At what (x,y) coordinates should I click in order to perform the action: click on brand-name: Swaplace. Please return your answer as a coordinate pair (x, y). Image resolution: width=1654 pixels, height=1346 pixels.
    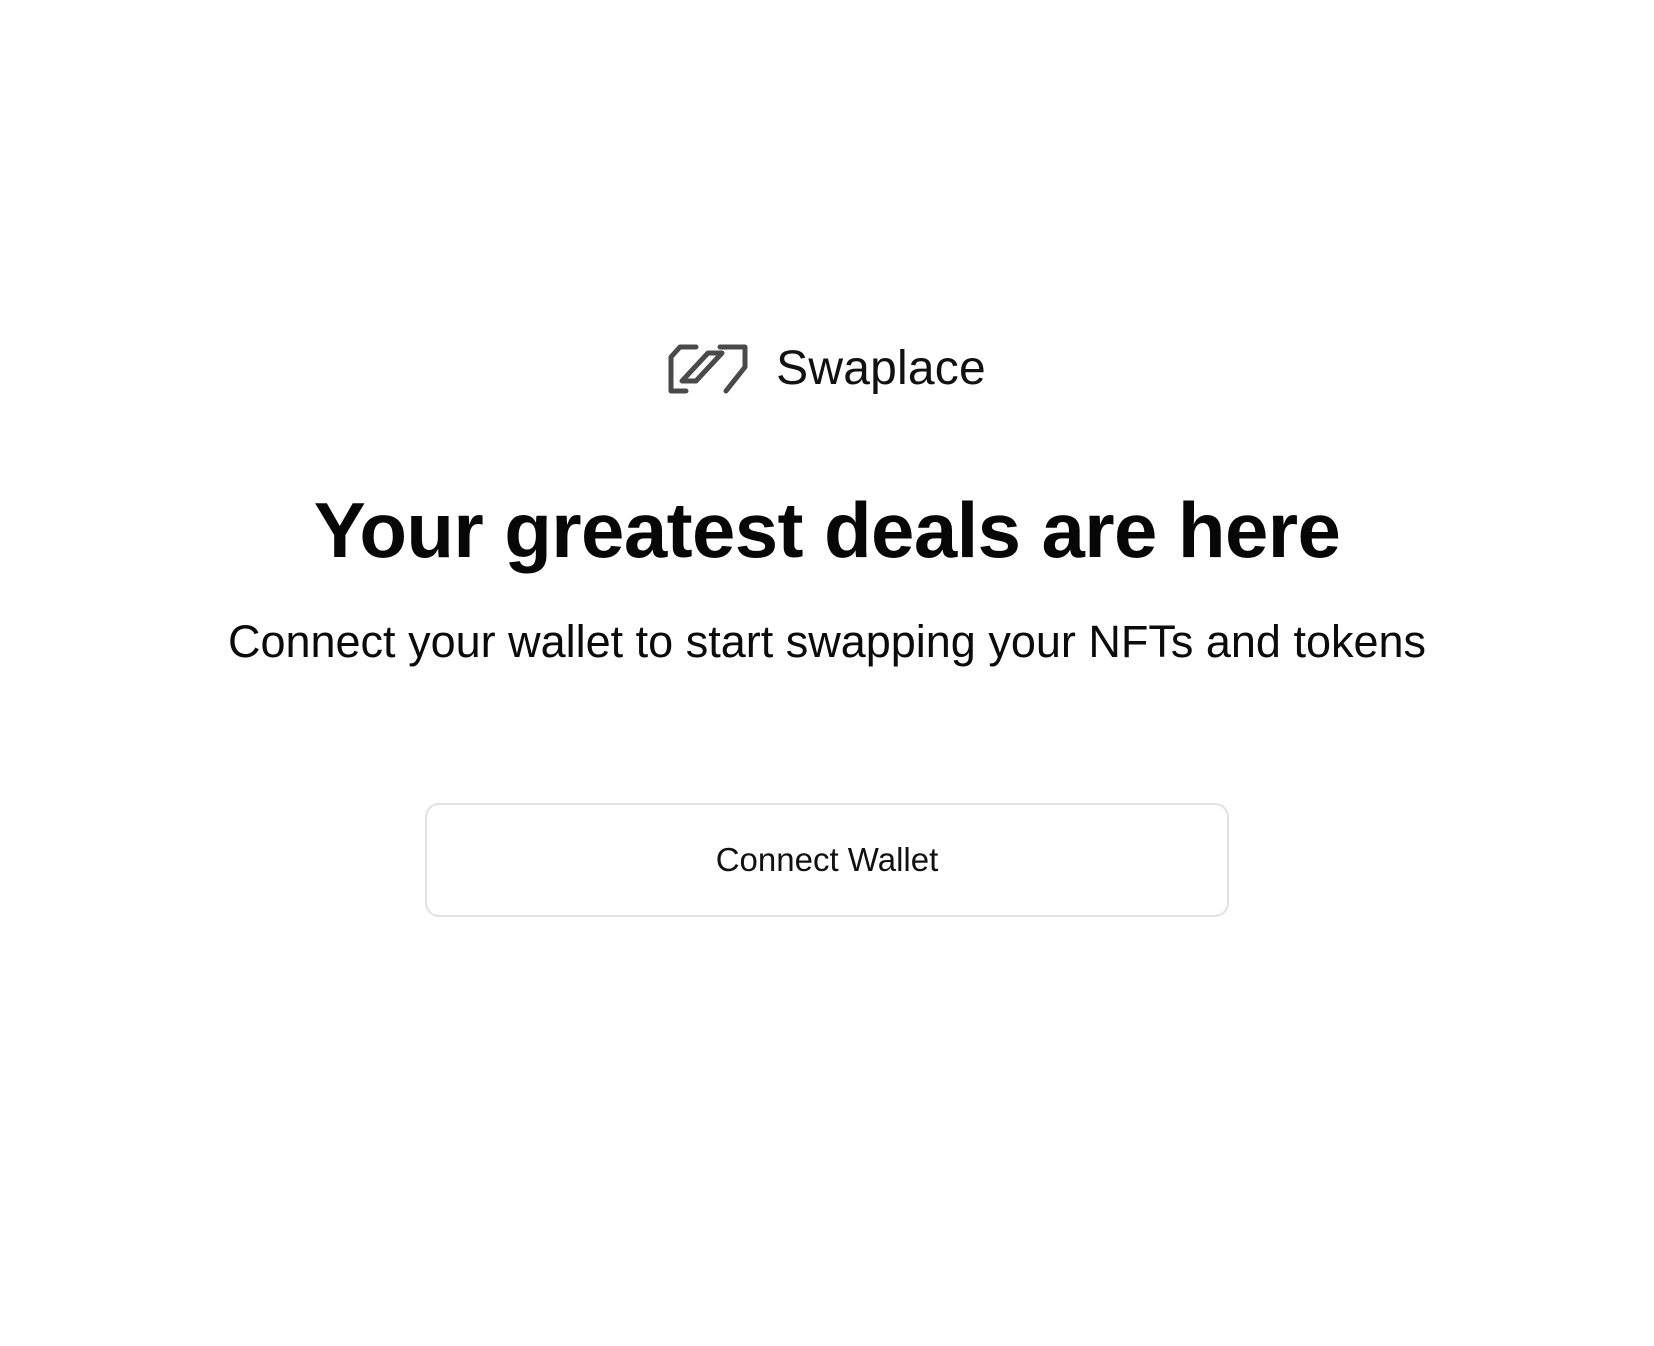
    Looking at the image, I should click on (881, 368).